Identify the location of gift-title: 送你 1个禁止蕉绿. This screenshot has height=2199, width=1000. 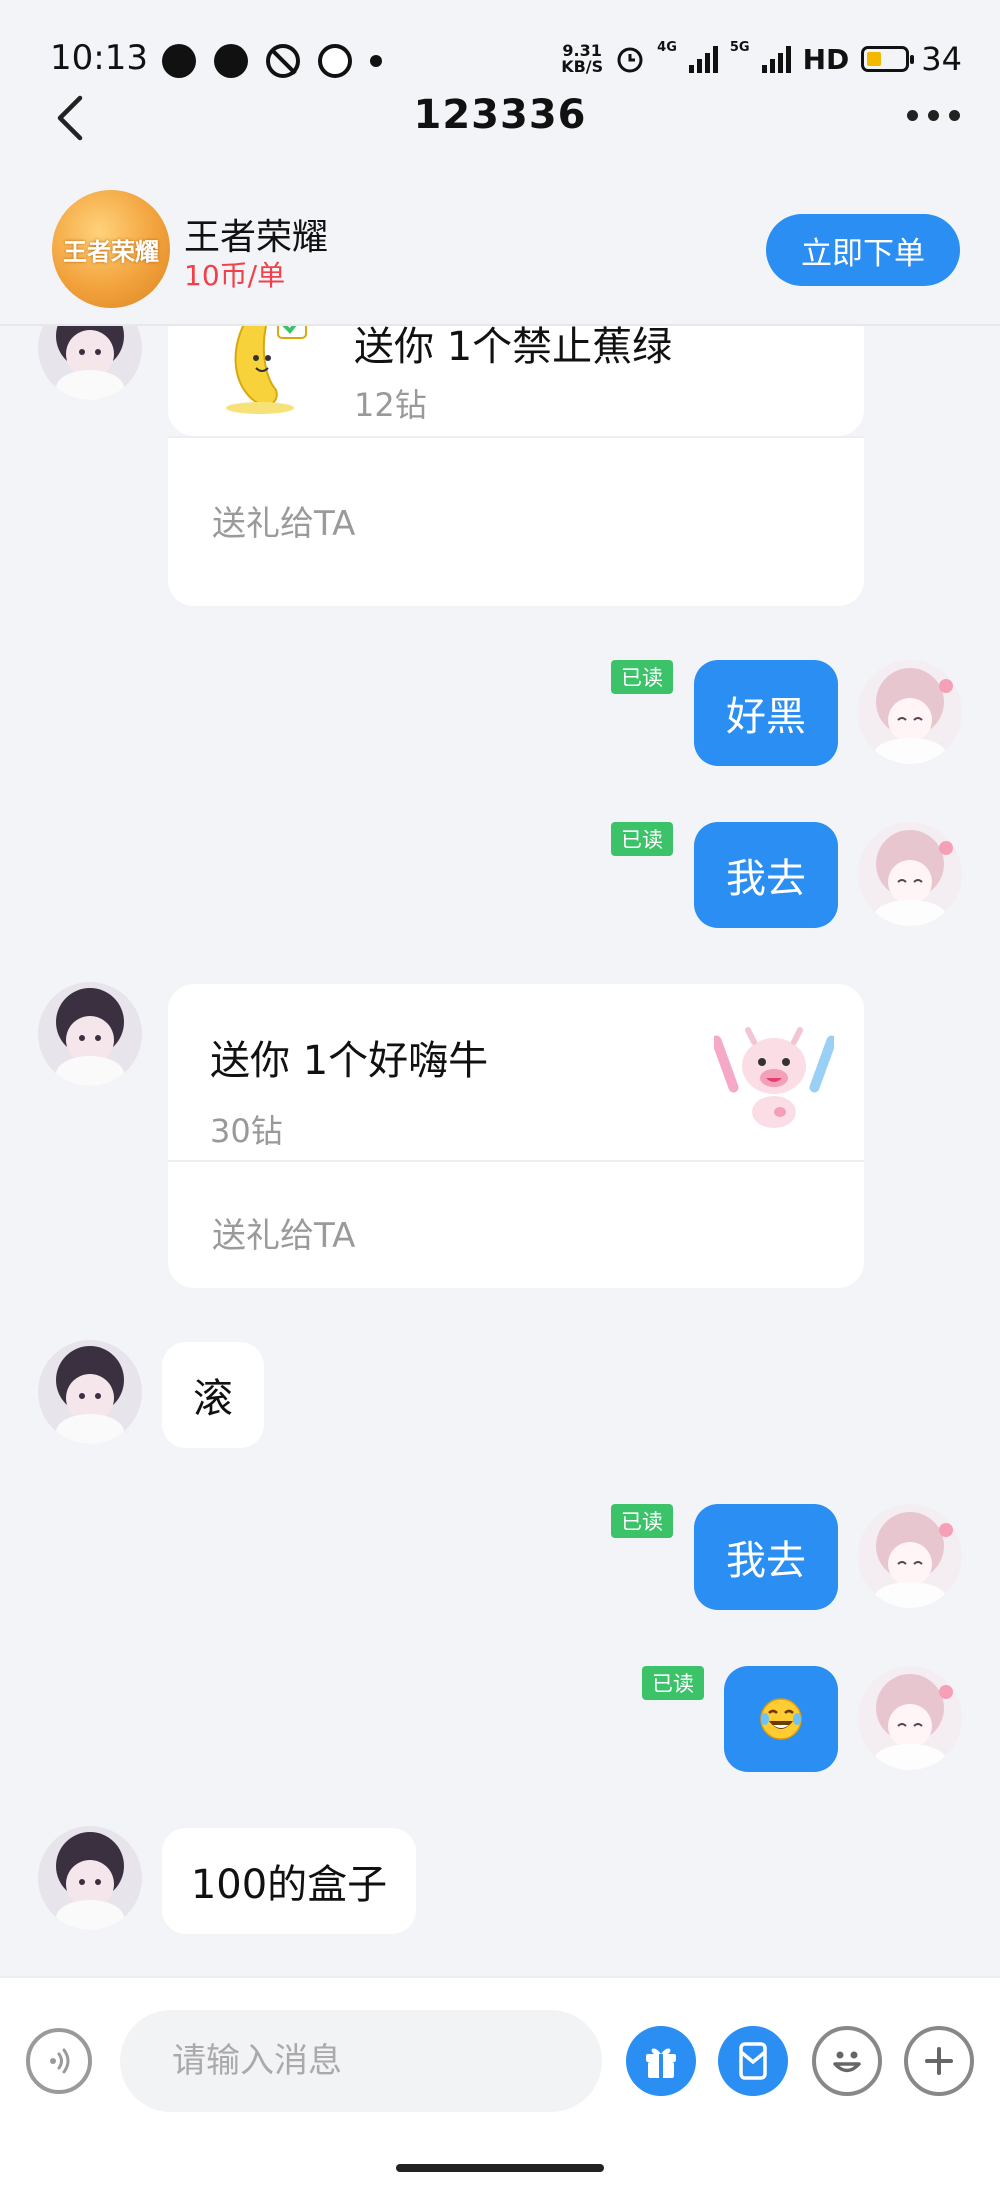
(513, 348).